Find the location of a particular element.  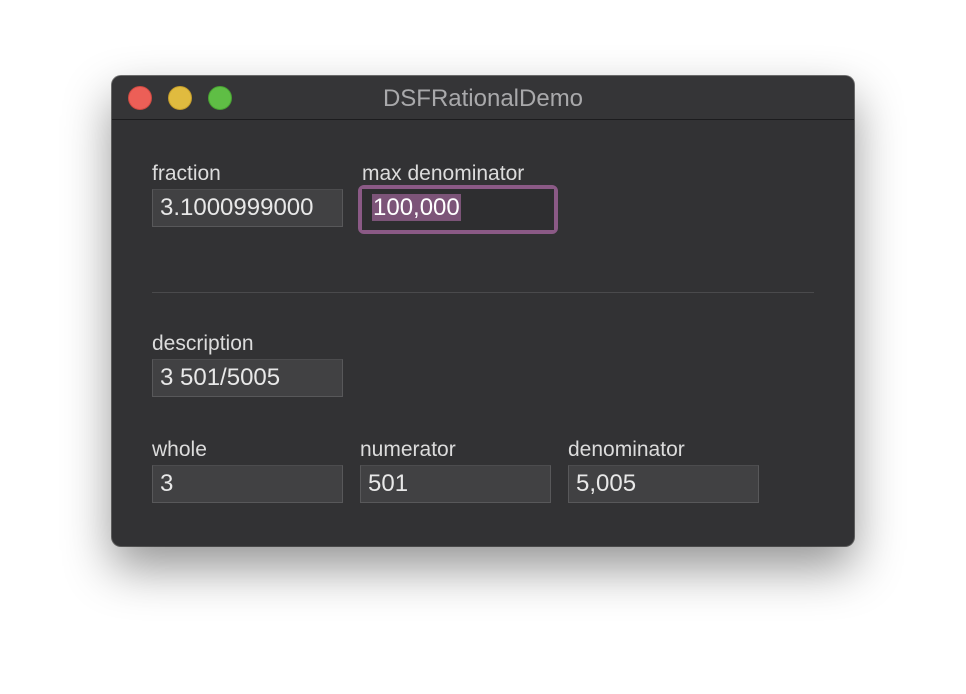

description-value: 3 501/5005 is located at coordinates (220, 377).